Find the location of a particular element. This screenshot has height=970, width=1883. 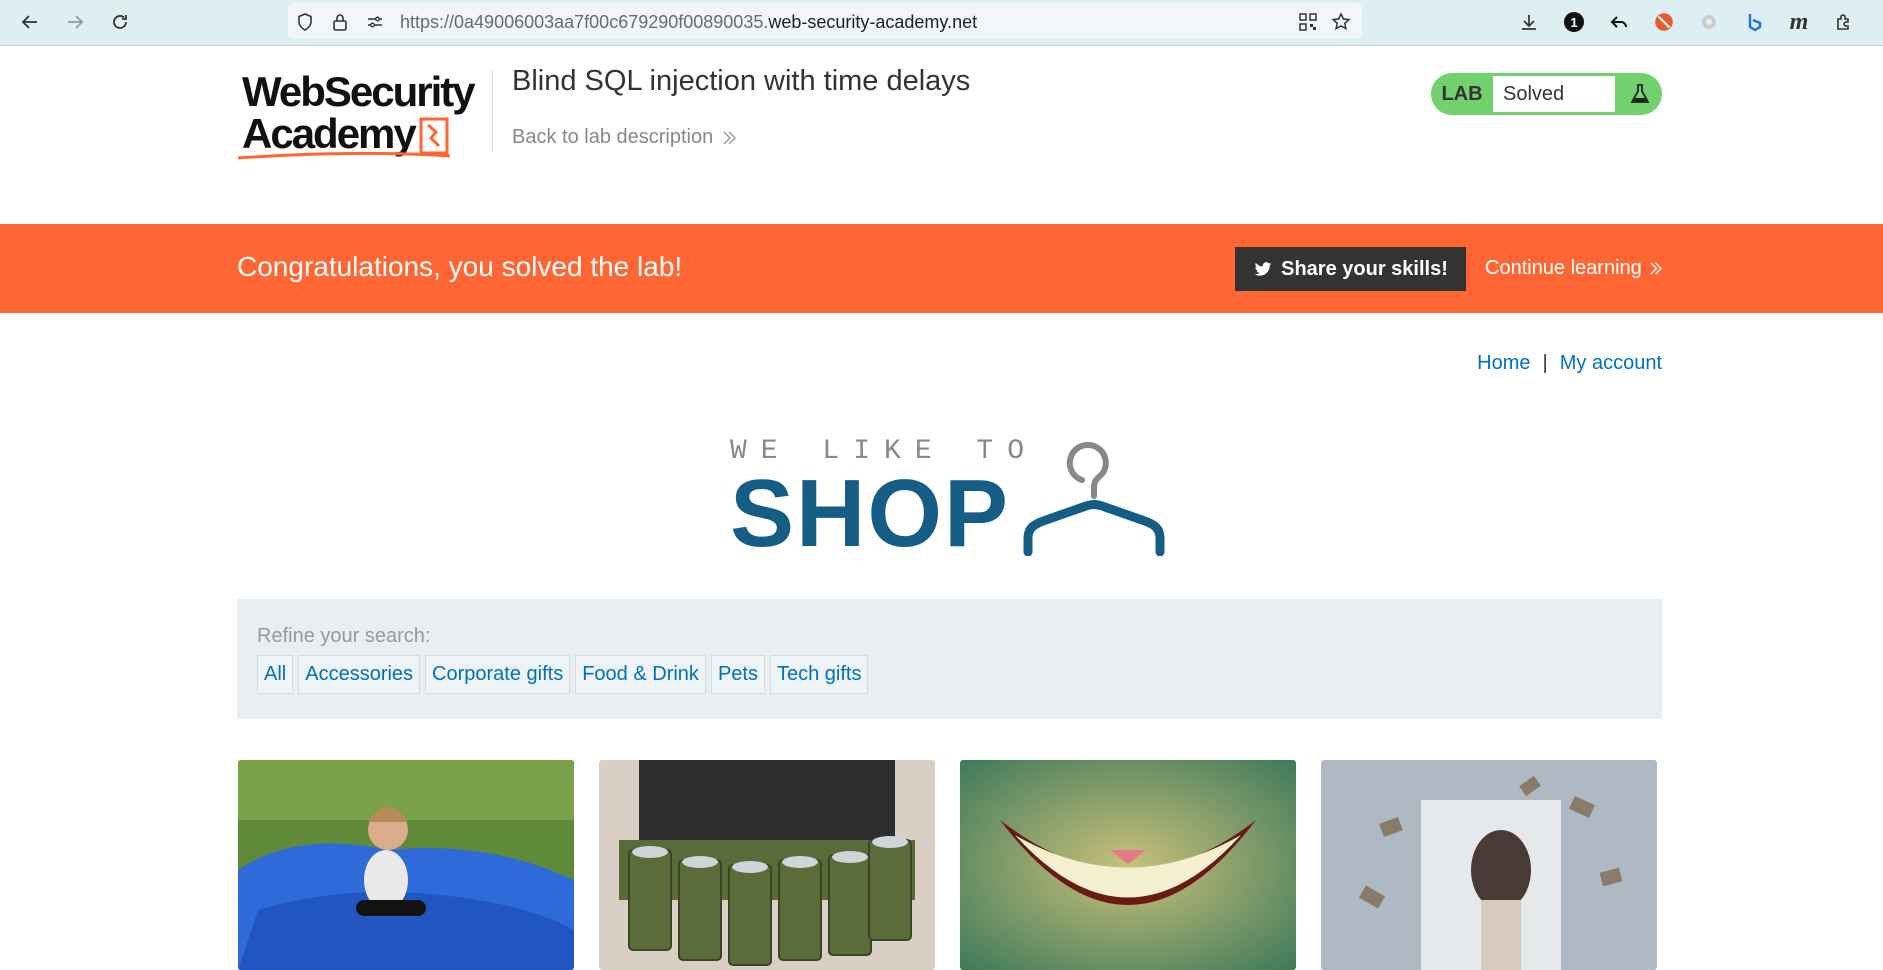

back-arrow-icon is located at coordinates (30, 22).